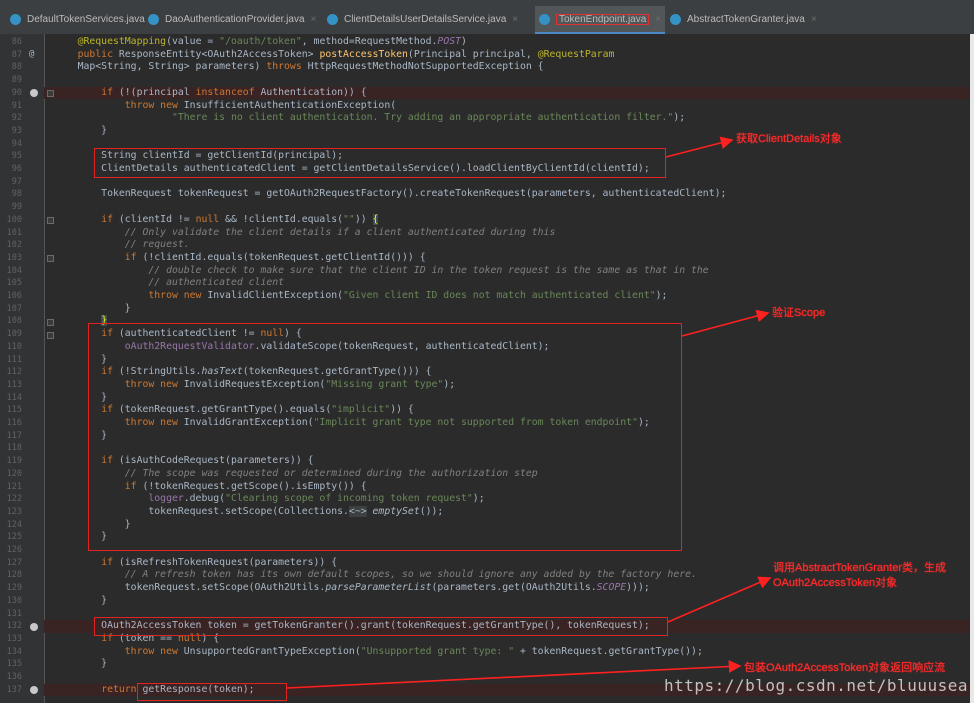  I want to click on annotation-response: 包装OAuth2AccessToken对象返回响应流, so click(845, 668).